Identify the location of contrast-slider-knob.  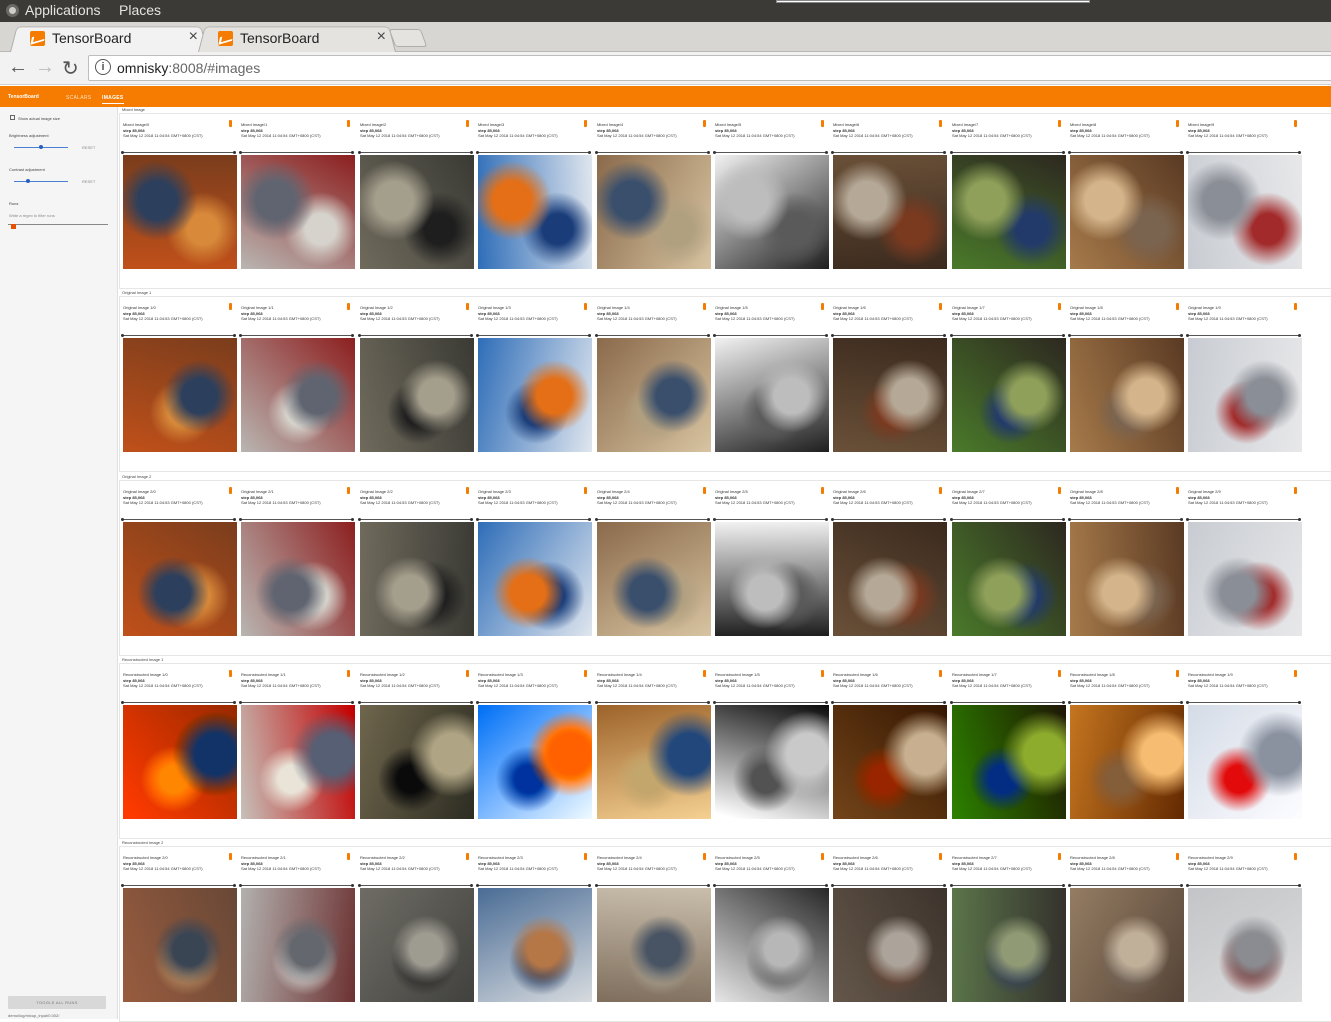
(27, 181).